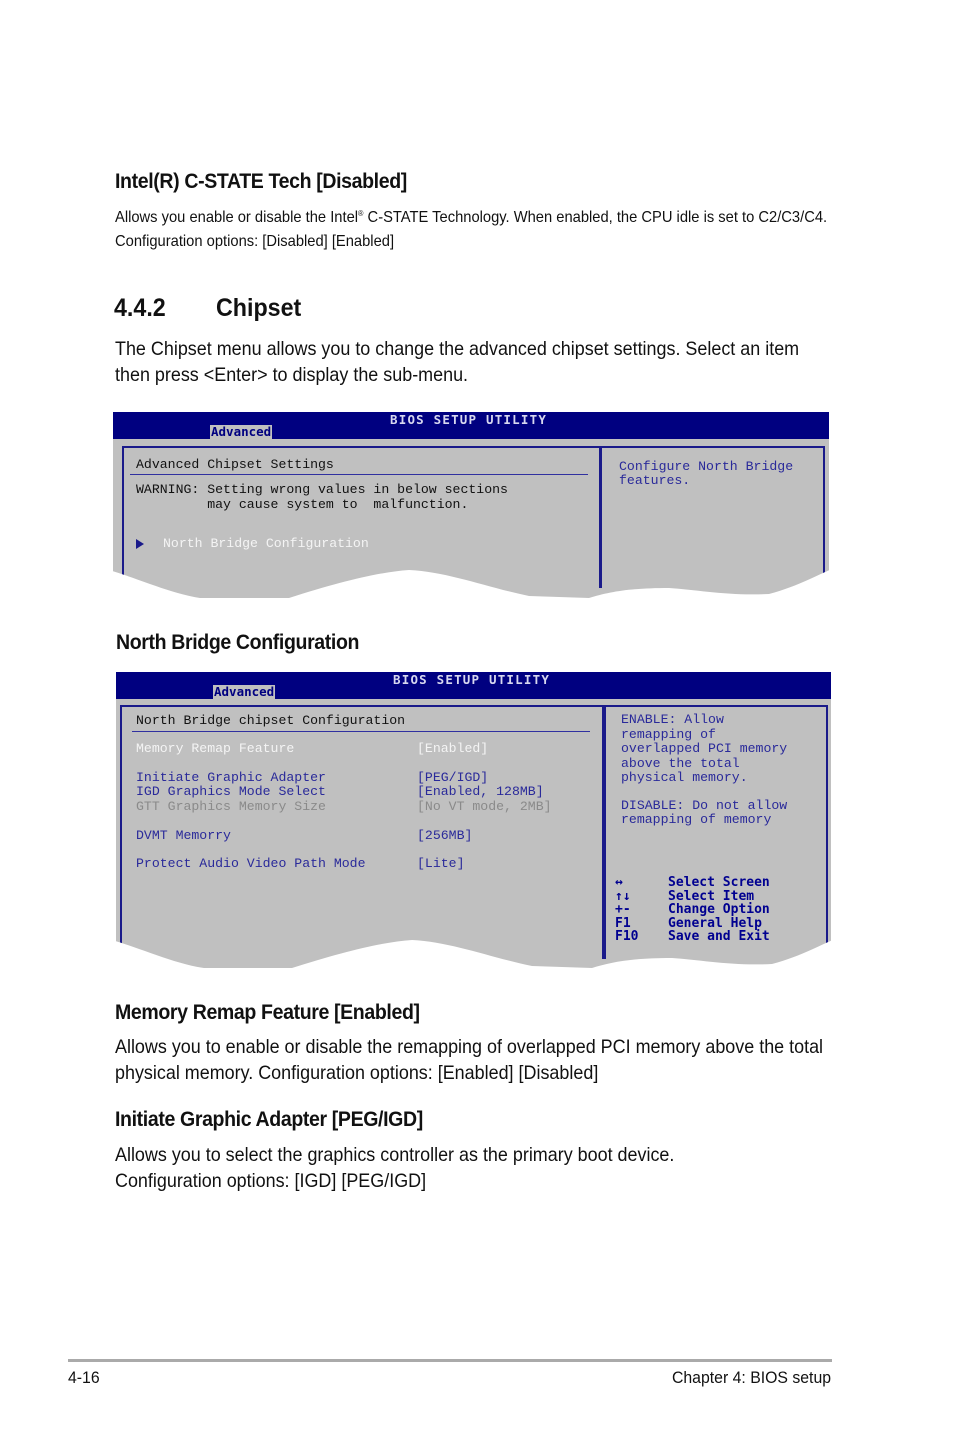  I want to click on setting-label: GTT Graphics Memory Size, so click(231, 806).